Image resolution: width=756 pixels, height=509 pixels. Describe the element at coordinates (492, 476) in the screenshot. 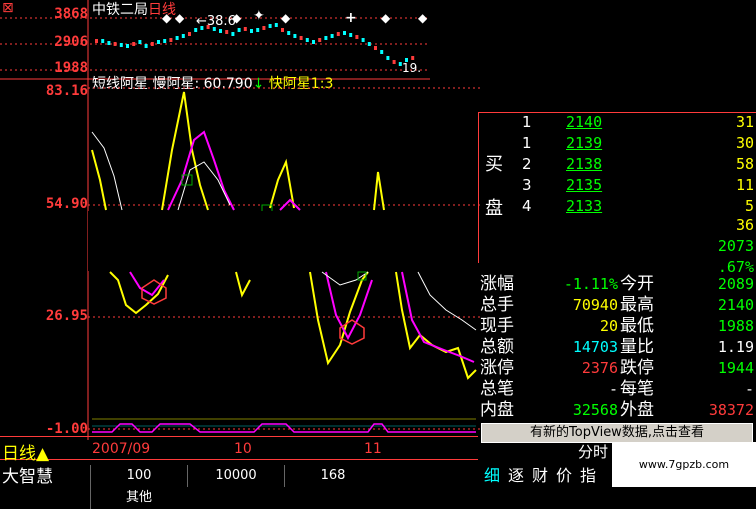

I see `right-tab: 细` at that location.